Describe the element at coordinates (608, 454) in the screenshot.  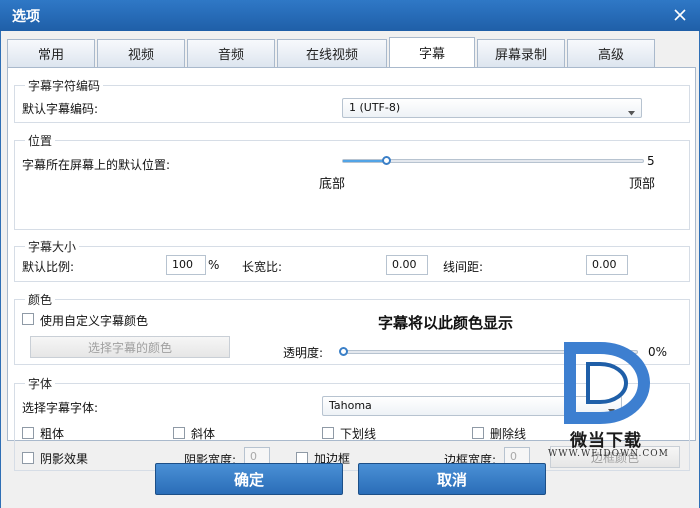
I see `watermark-url: WWW.WEIDOWN.COM` at that location.